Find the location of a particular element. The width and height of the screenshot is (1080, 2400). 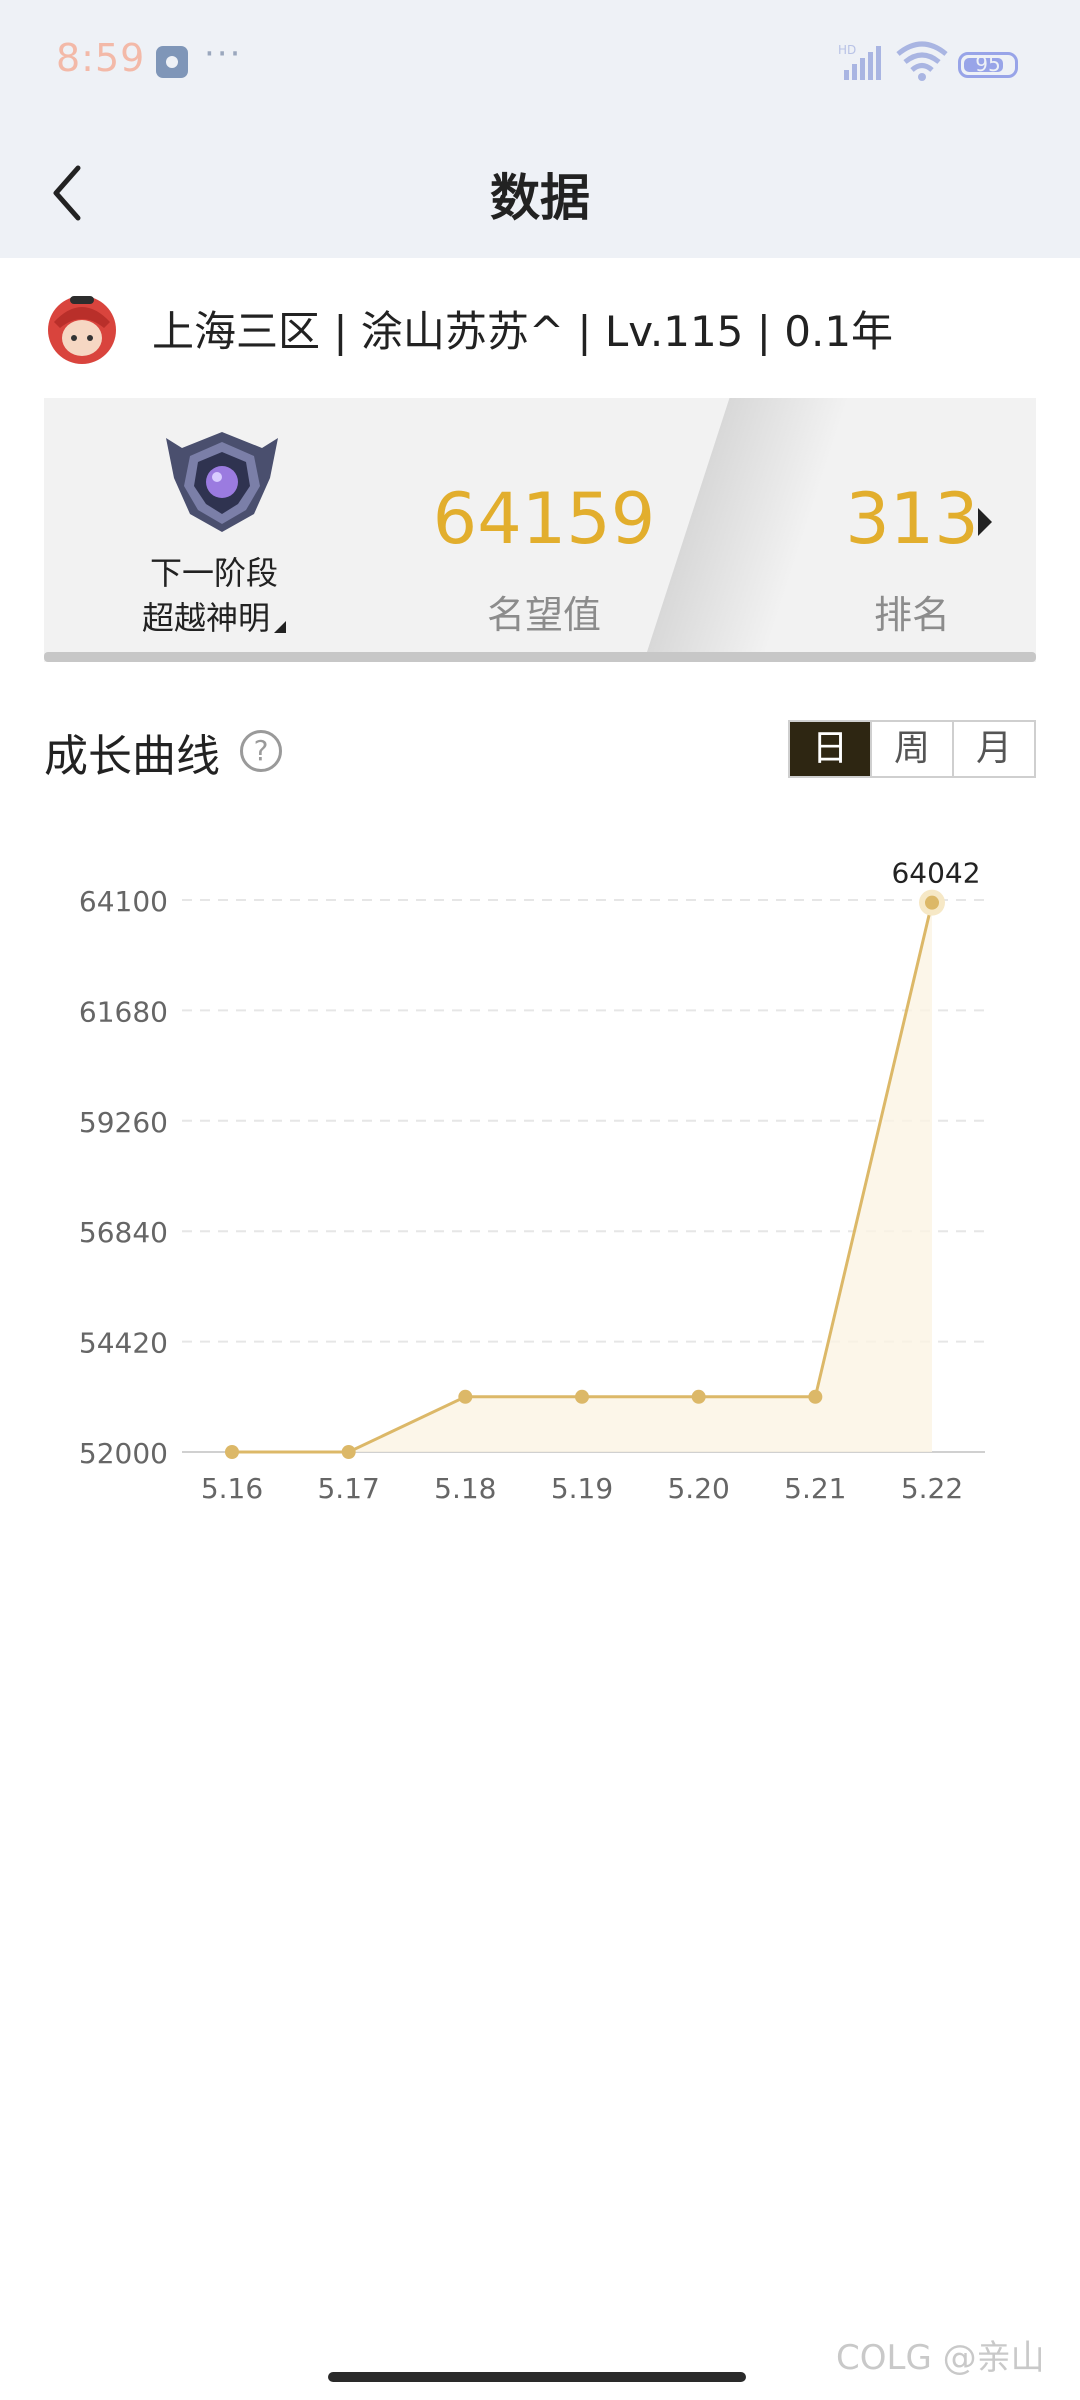

wifi-icon is located at coordinates (922, 61).